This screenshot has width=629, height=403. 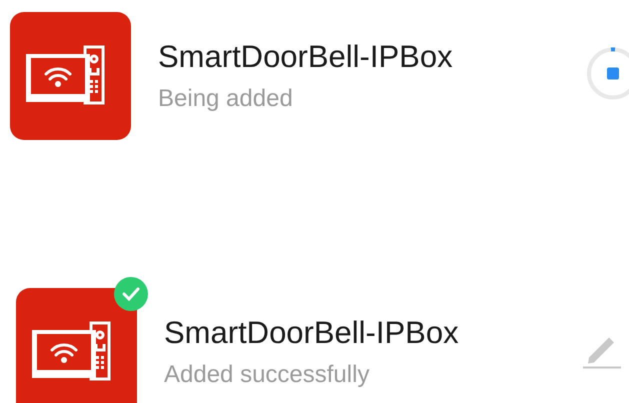 I want to click on device-status: Being added, so click(x=226, y=99).